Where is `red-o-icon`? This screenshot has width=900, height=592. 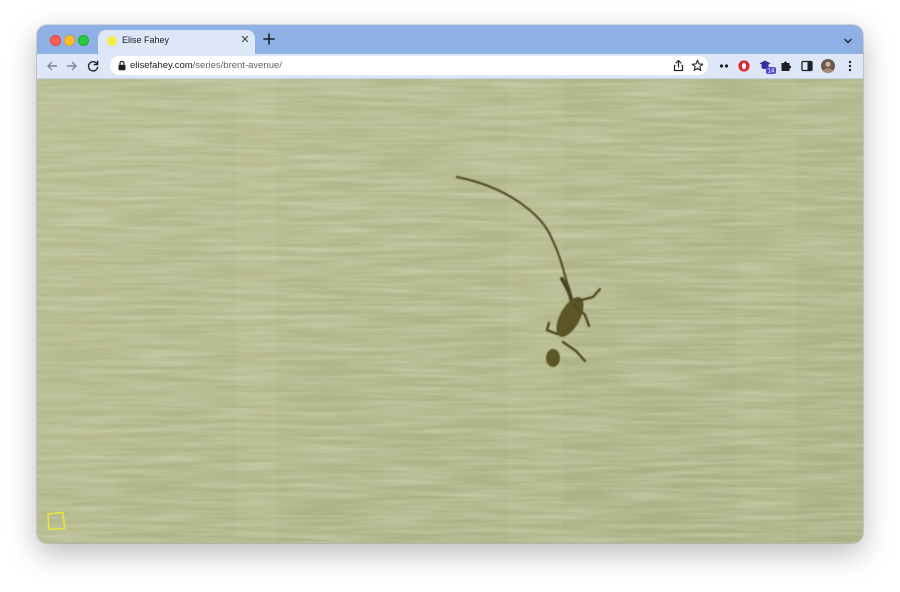 red-o-icon is located at coordinates (744, 66).